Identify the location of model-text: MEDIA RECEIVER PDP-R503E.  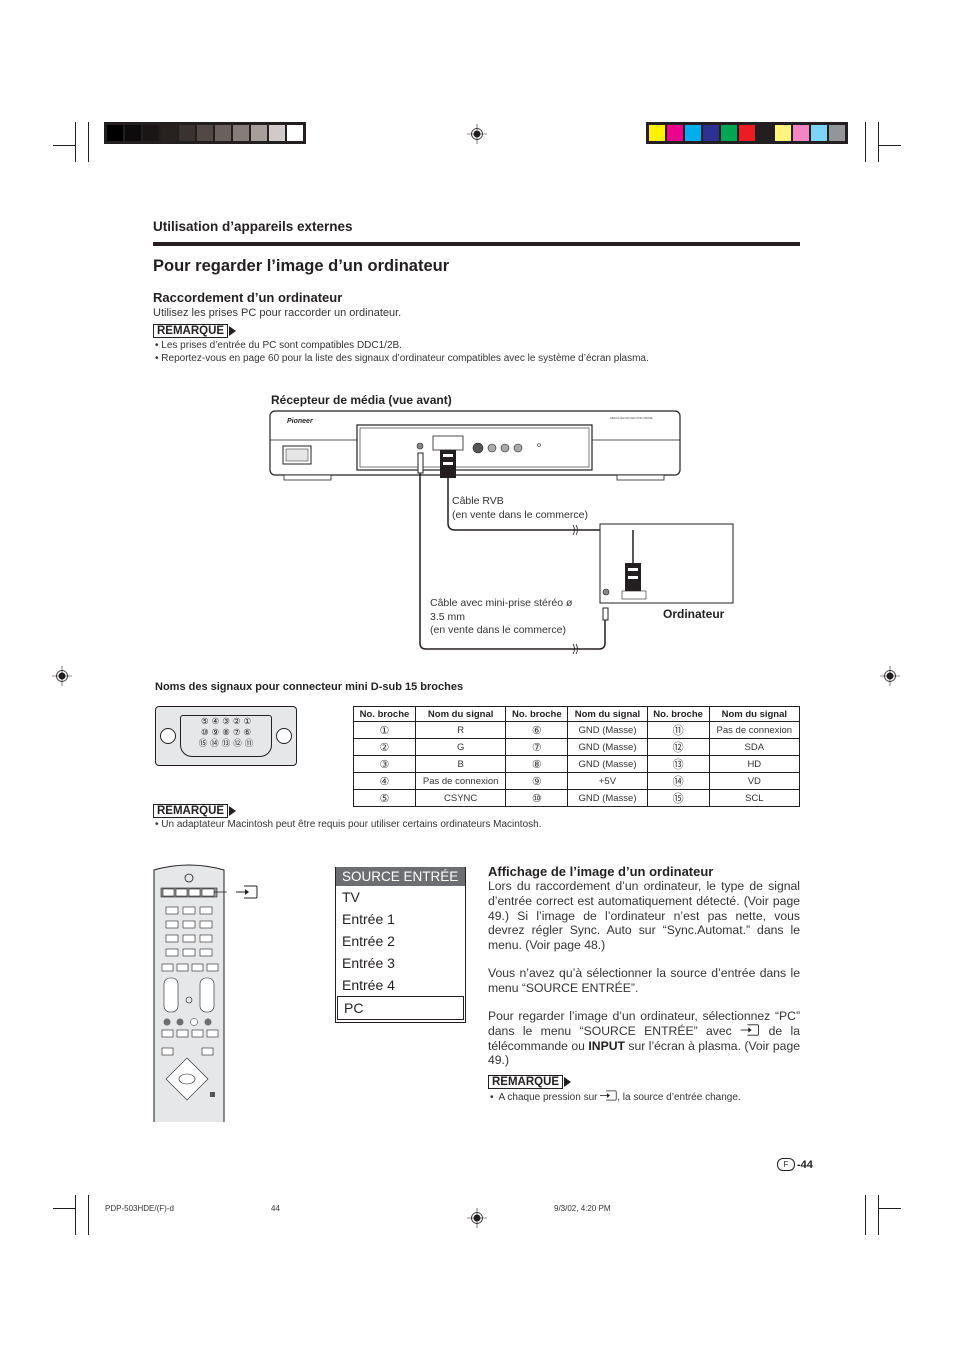
(631, 418).